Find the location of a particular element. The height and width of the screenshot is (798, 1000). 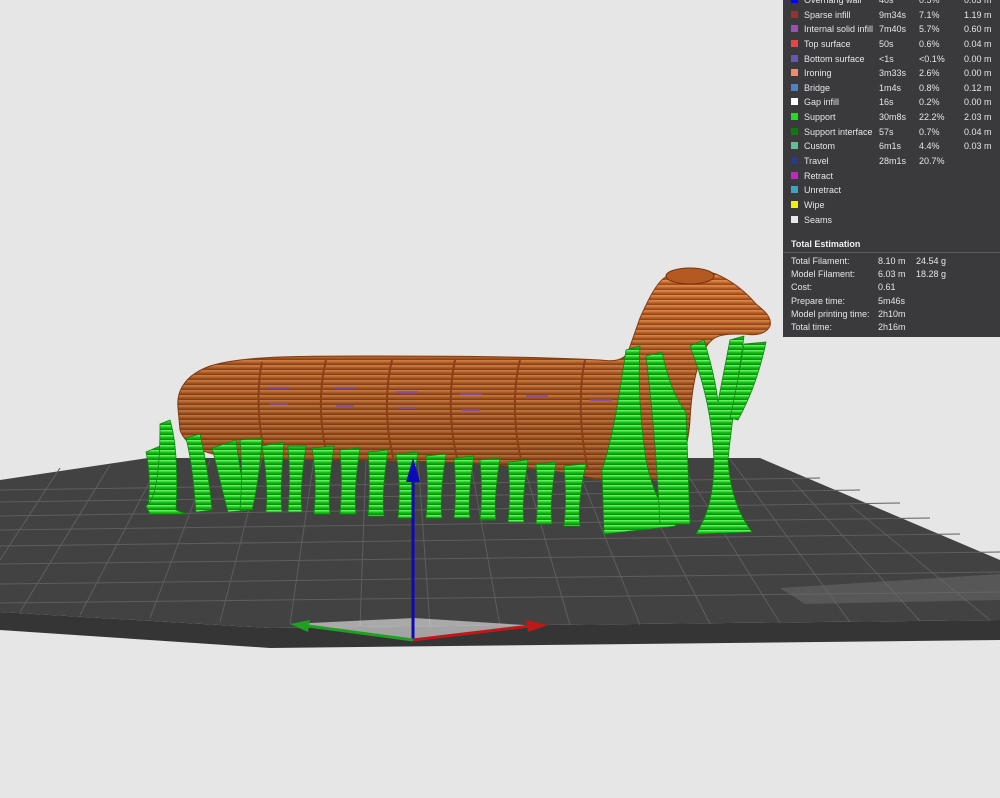

estimation-row: Cost: 0.61 is located at coordinates (891, 288).